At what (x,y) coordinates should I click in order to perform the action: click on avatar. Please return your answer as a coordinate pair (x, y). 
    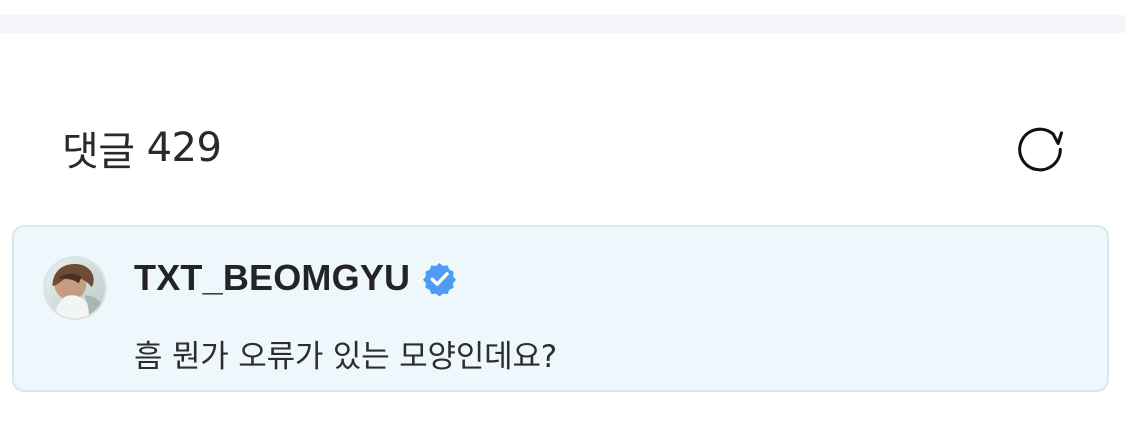
    Looking at the image, I should click on (75, 288).